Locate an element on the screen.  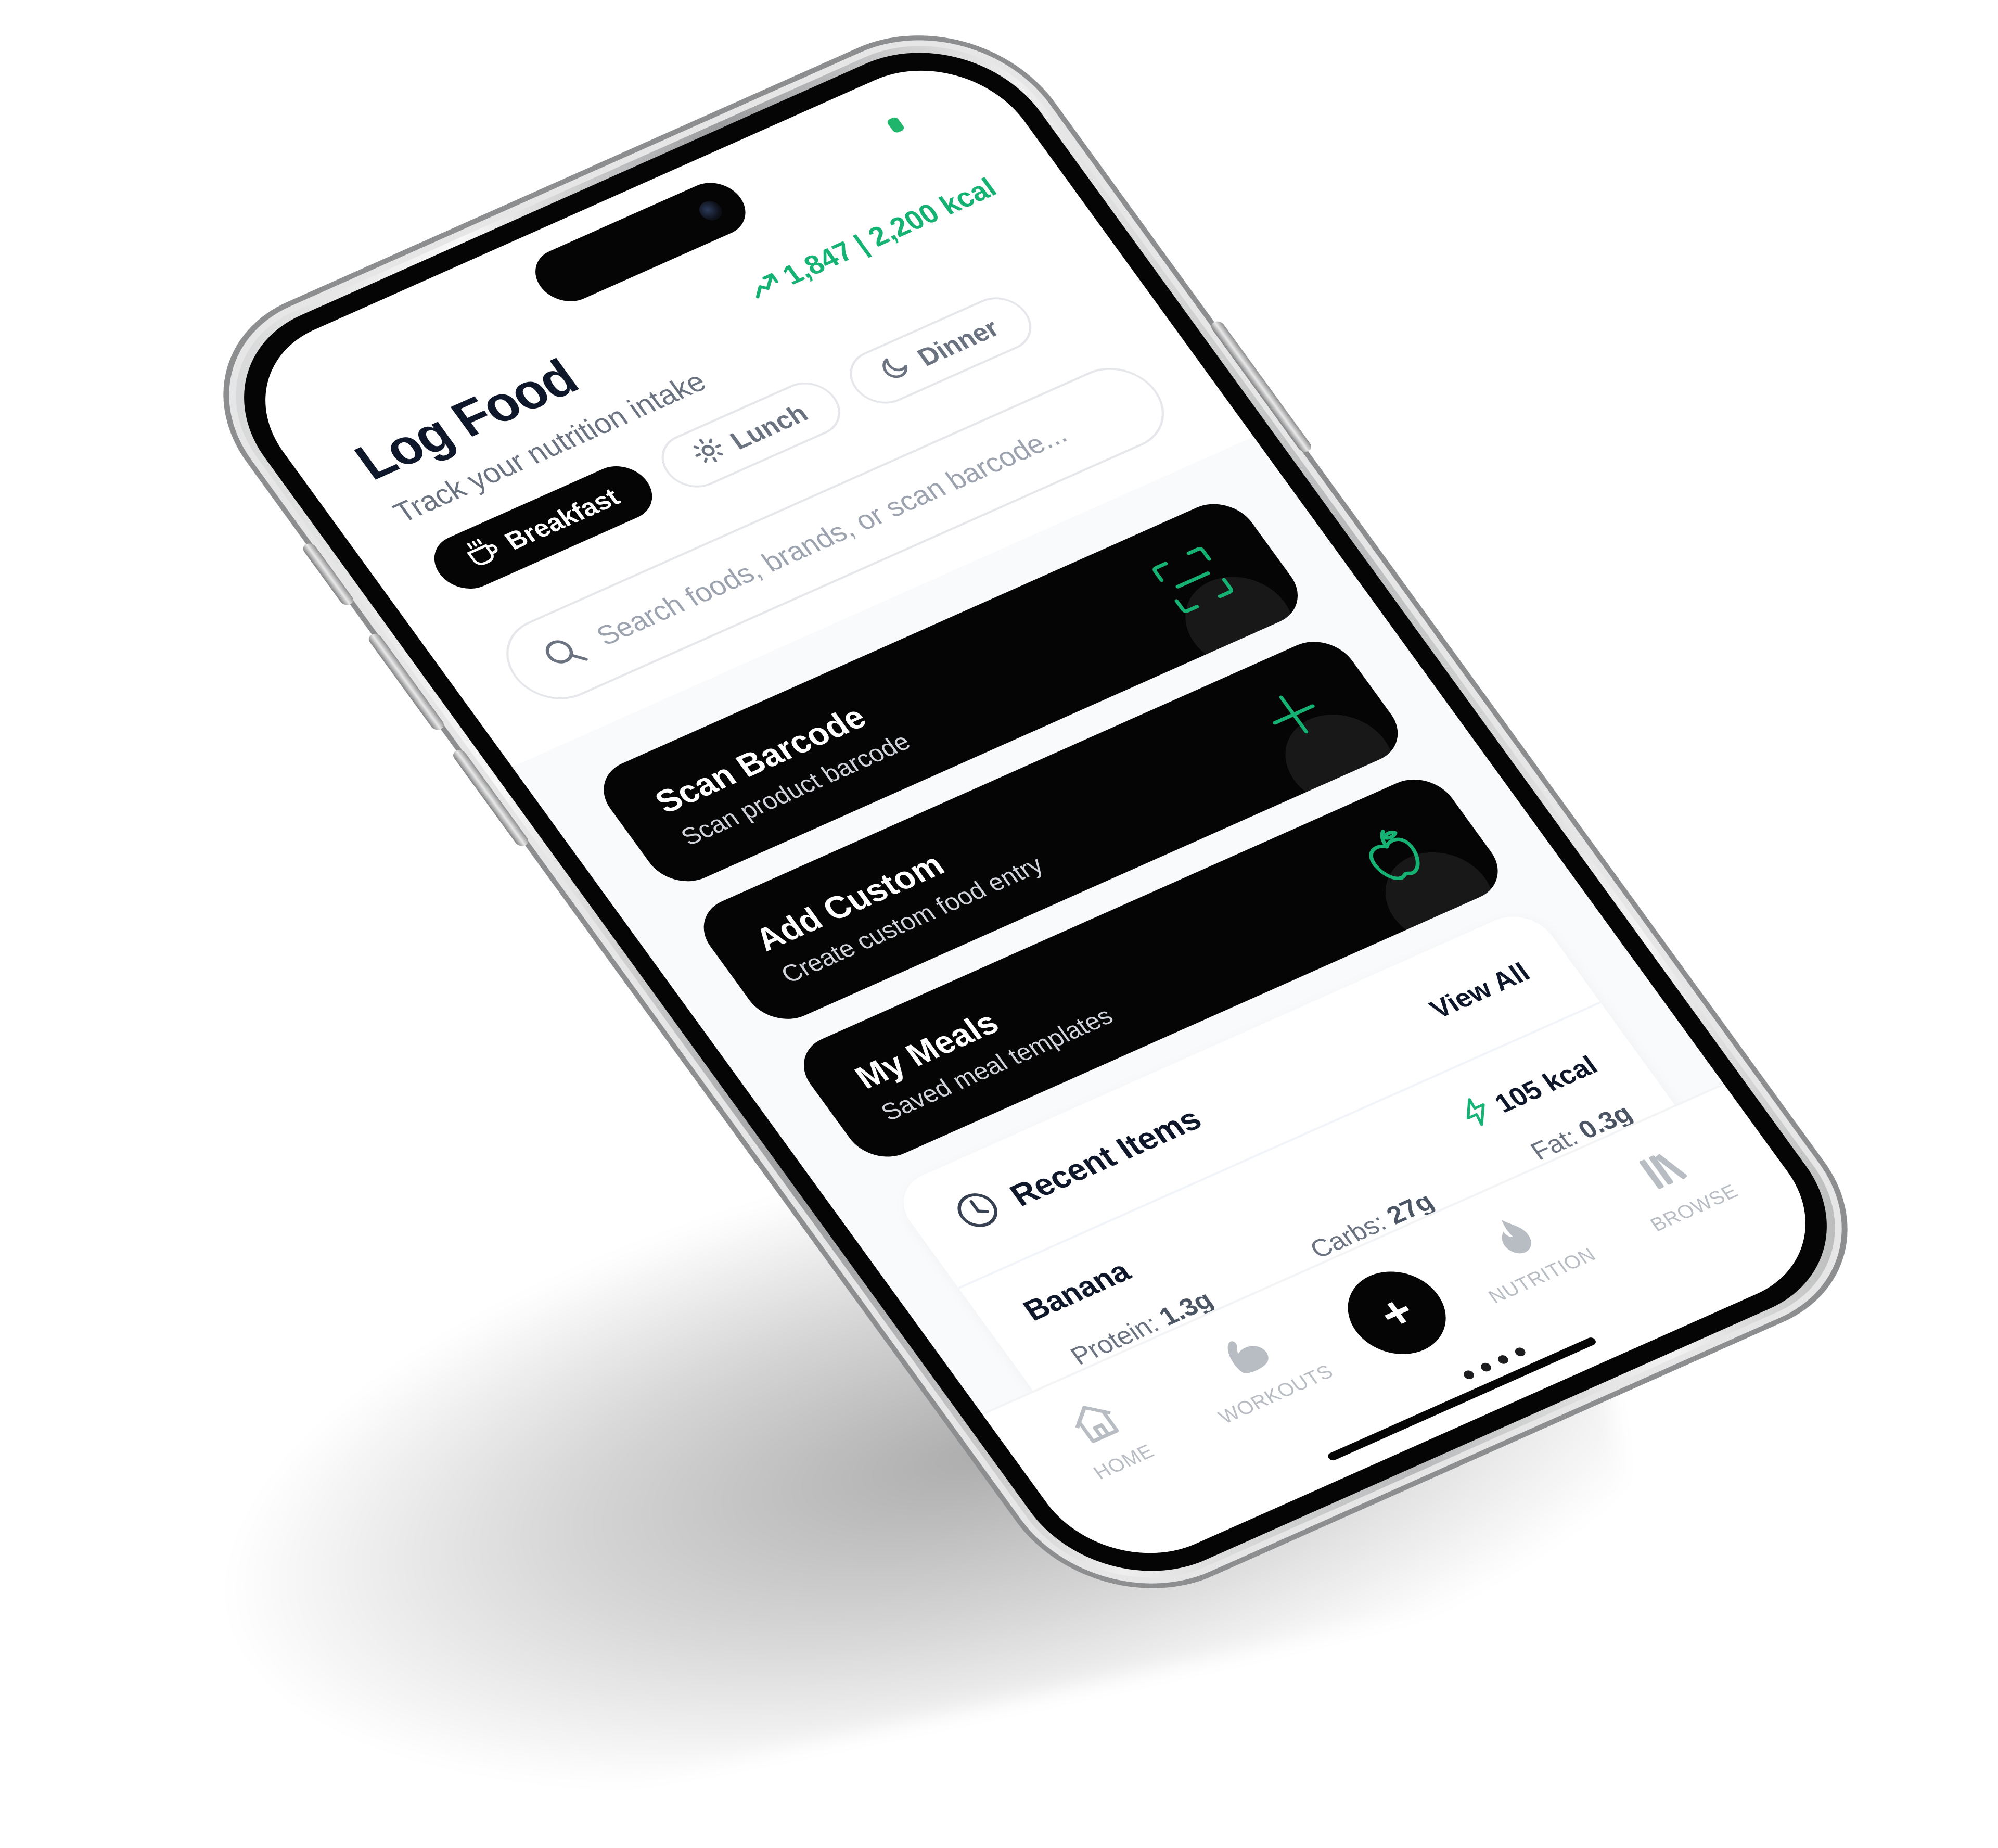
tab-breakfast-label: Breakfast is located at coordinates (562, 518).